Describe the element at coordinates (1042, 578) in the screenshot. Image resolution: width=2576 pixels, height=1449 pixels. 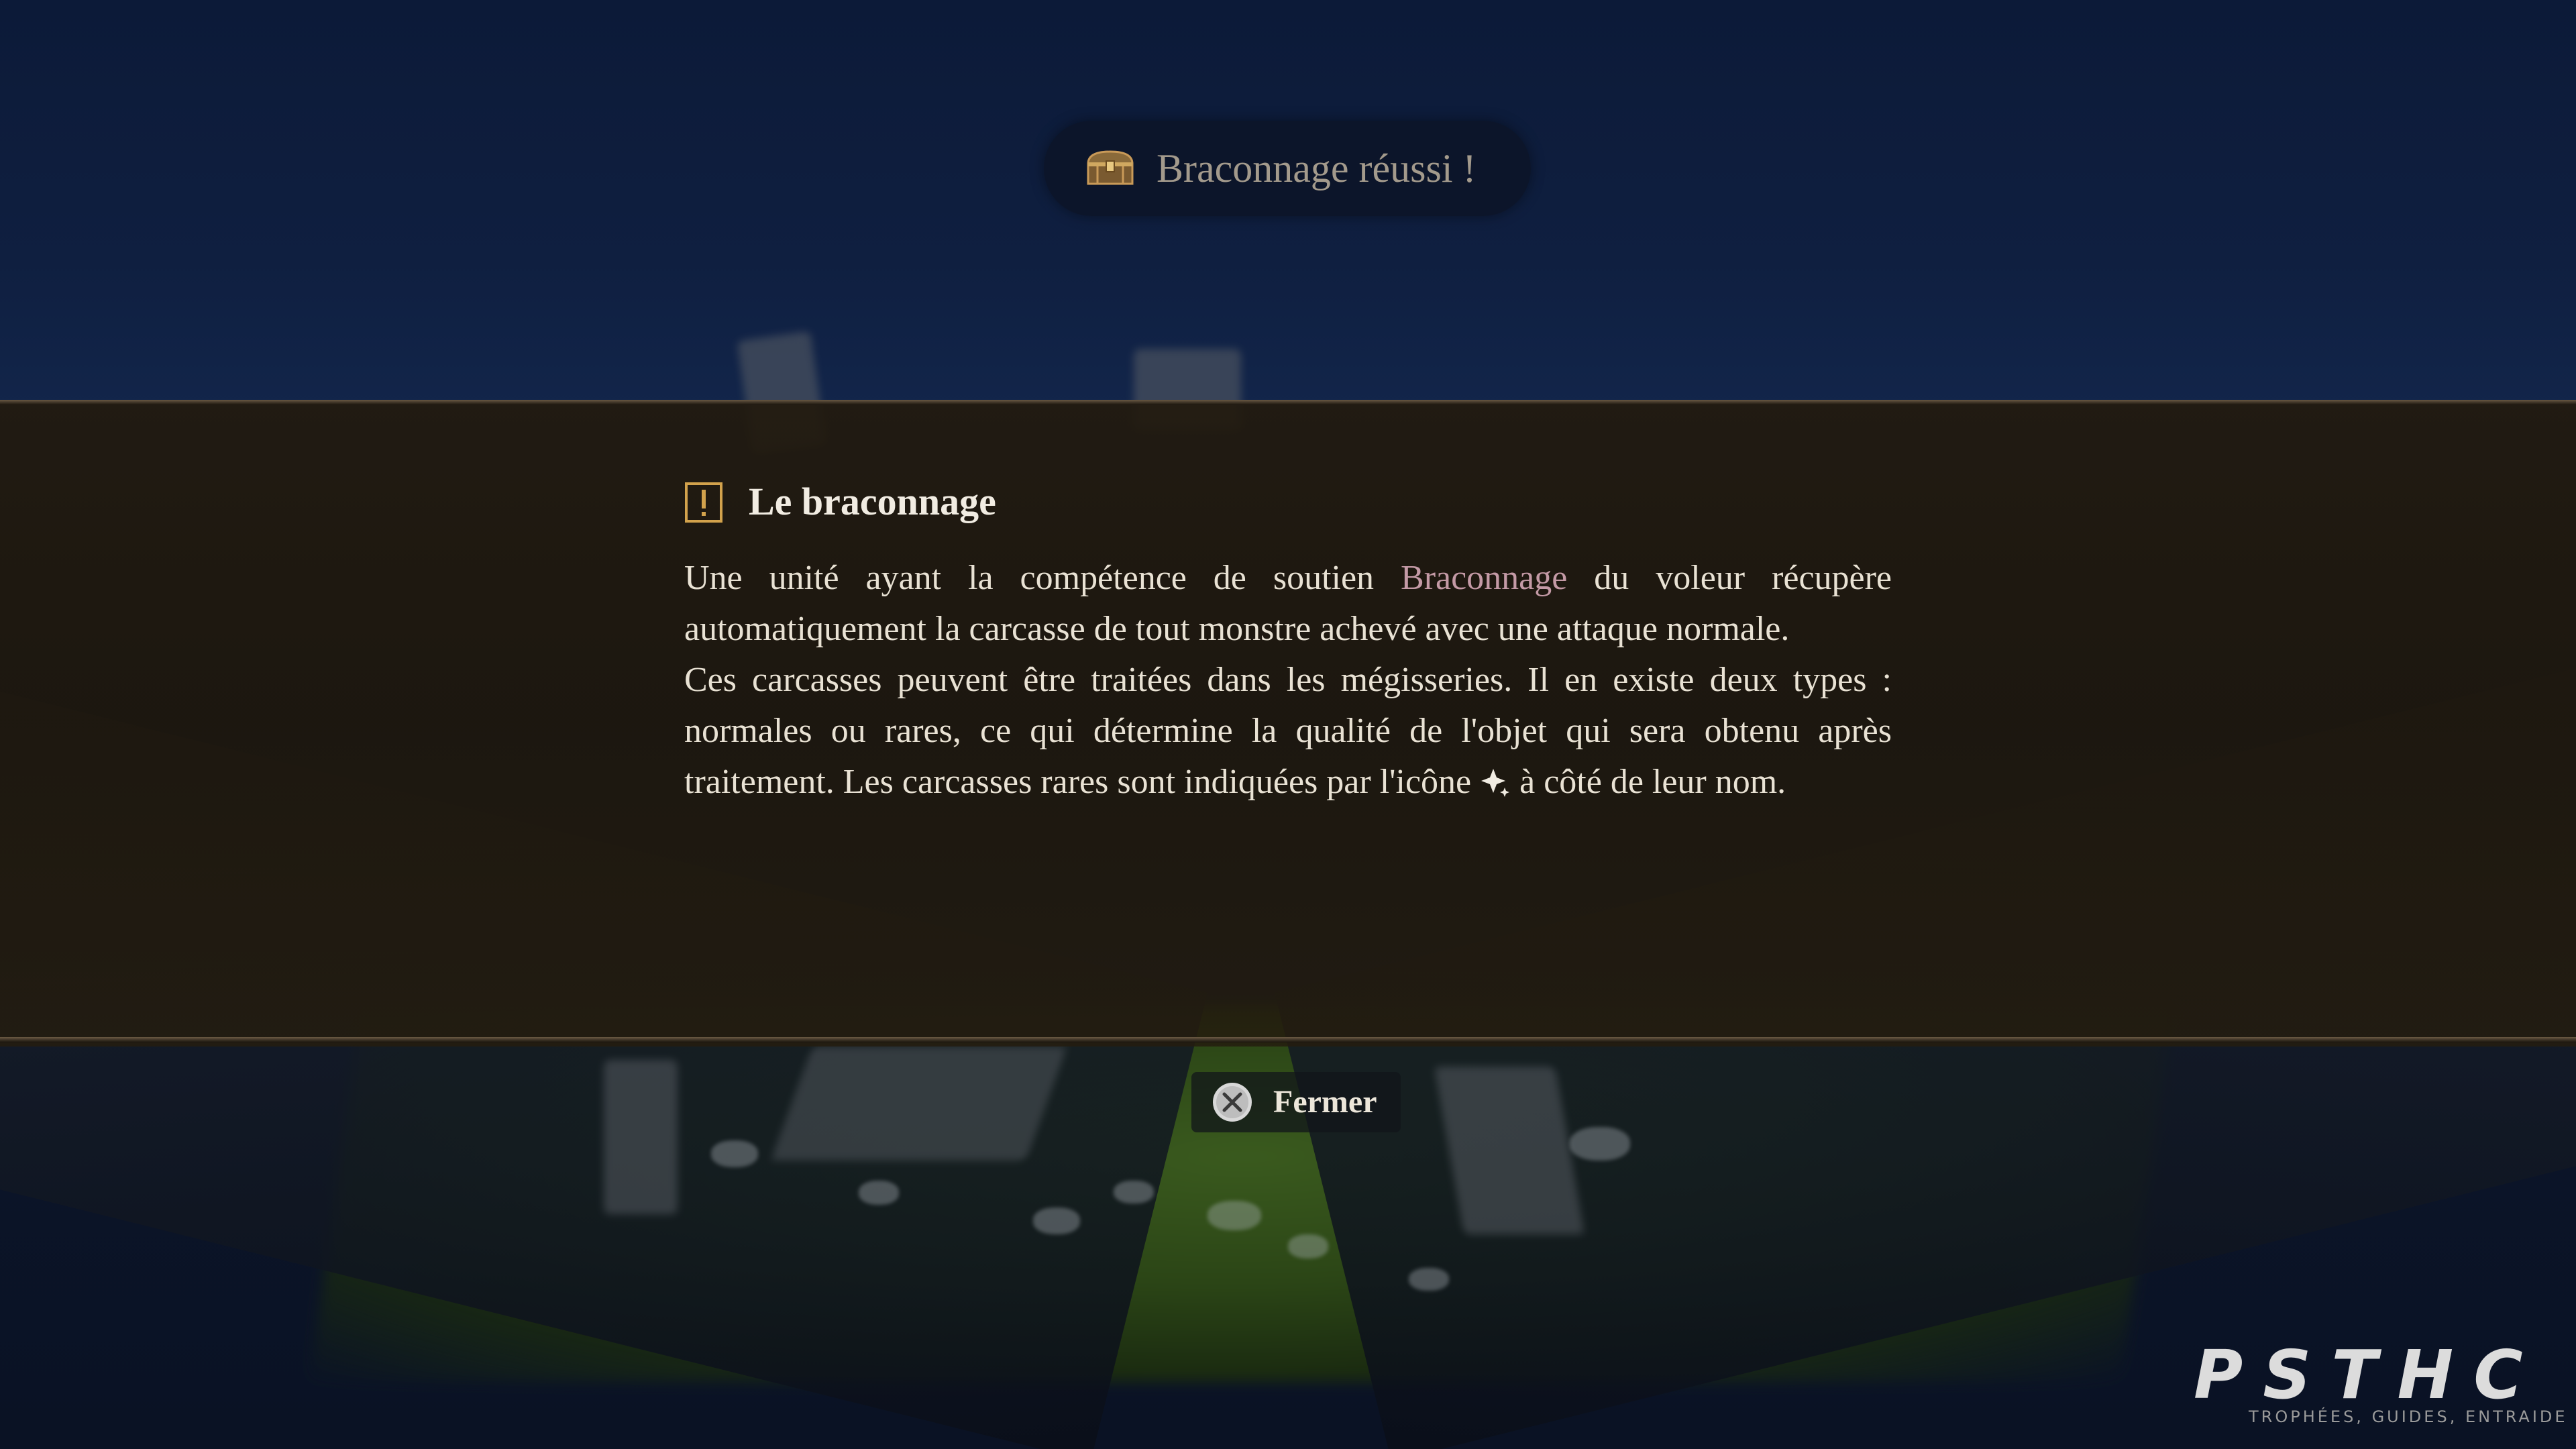
I see `paragraph-text: Une unité ayant la compétence de soutien` at that location.